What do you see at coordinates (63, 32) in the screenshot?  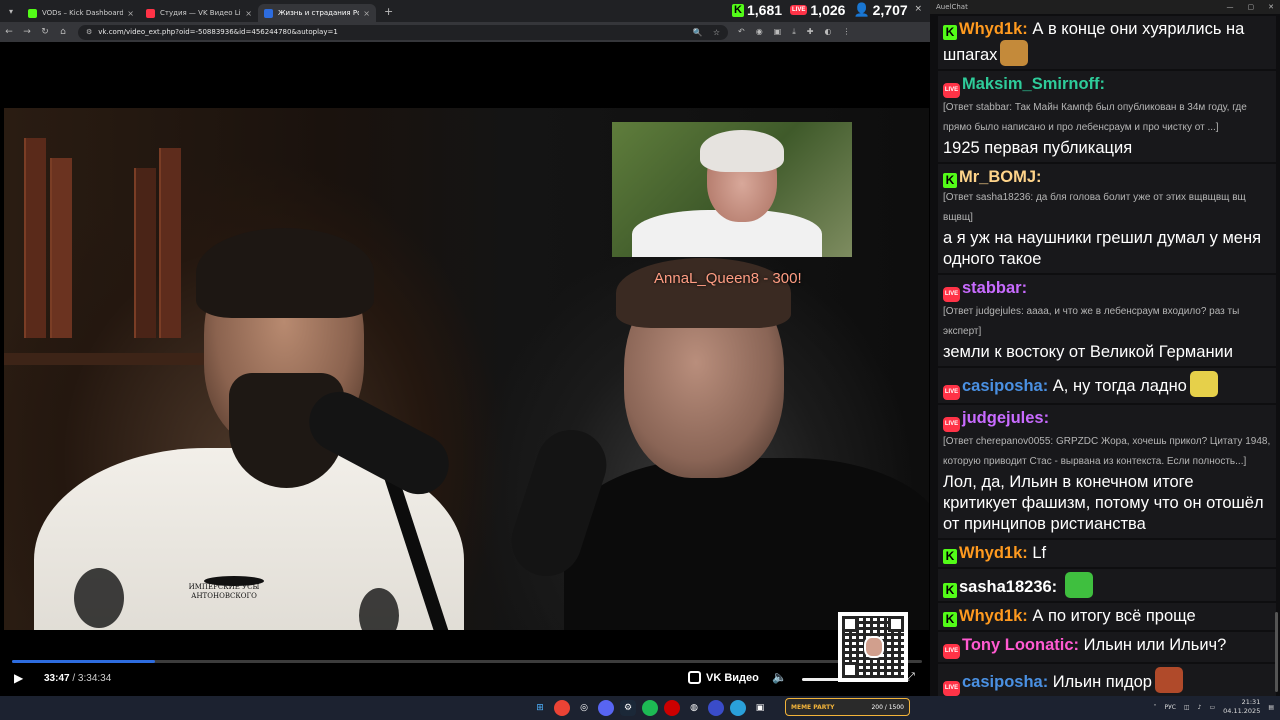 I see `home-icon: ⌂` at bounding box center [63, 32].